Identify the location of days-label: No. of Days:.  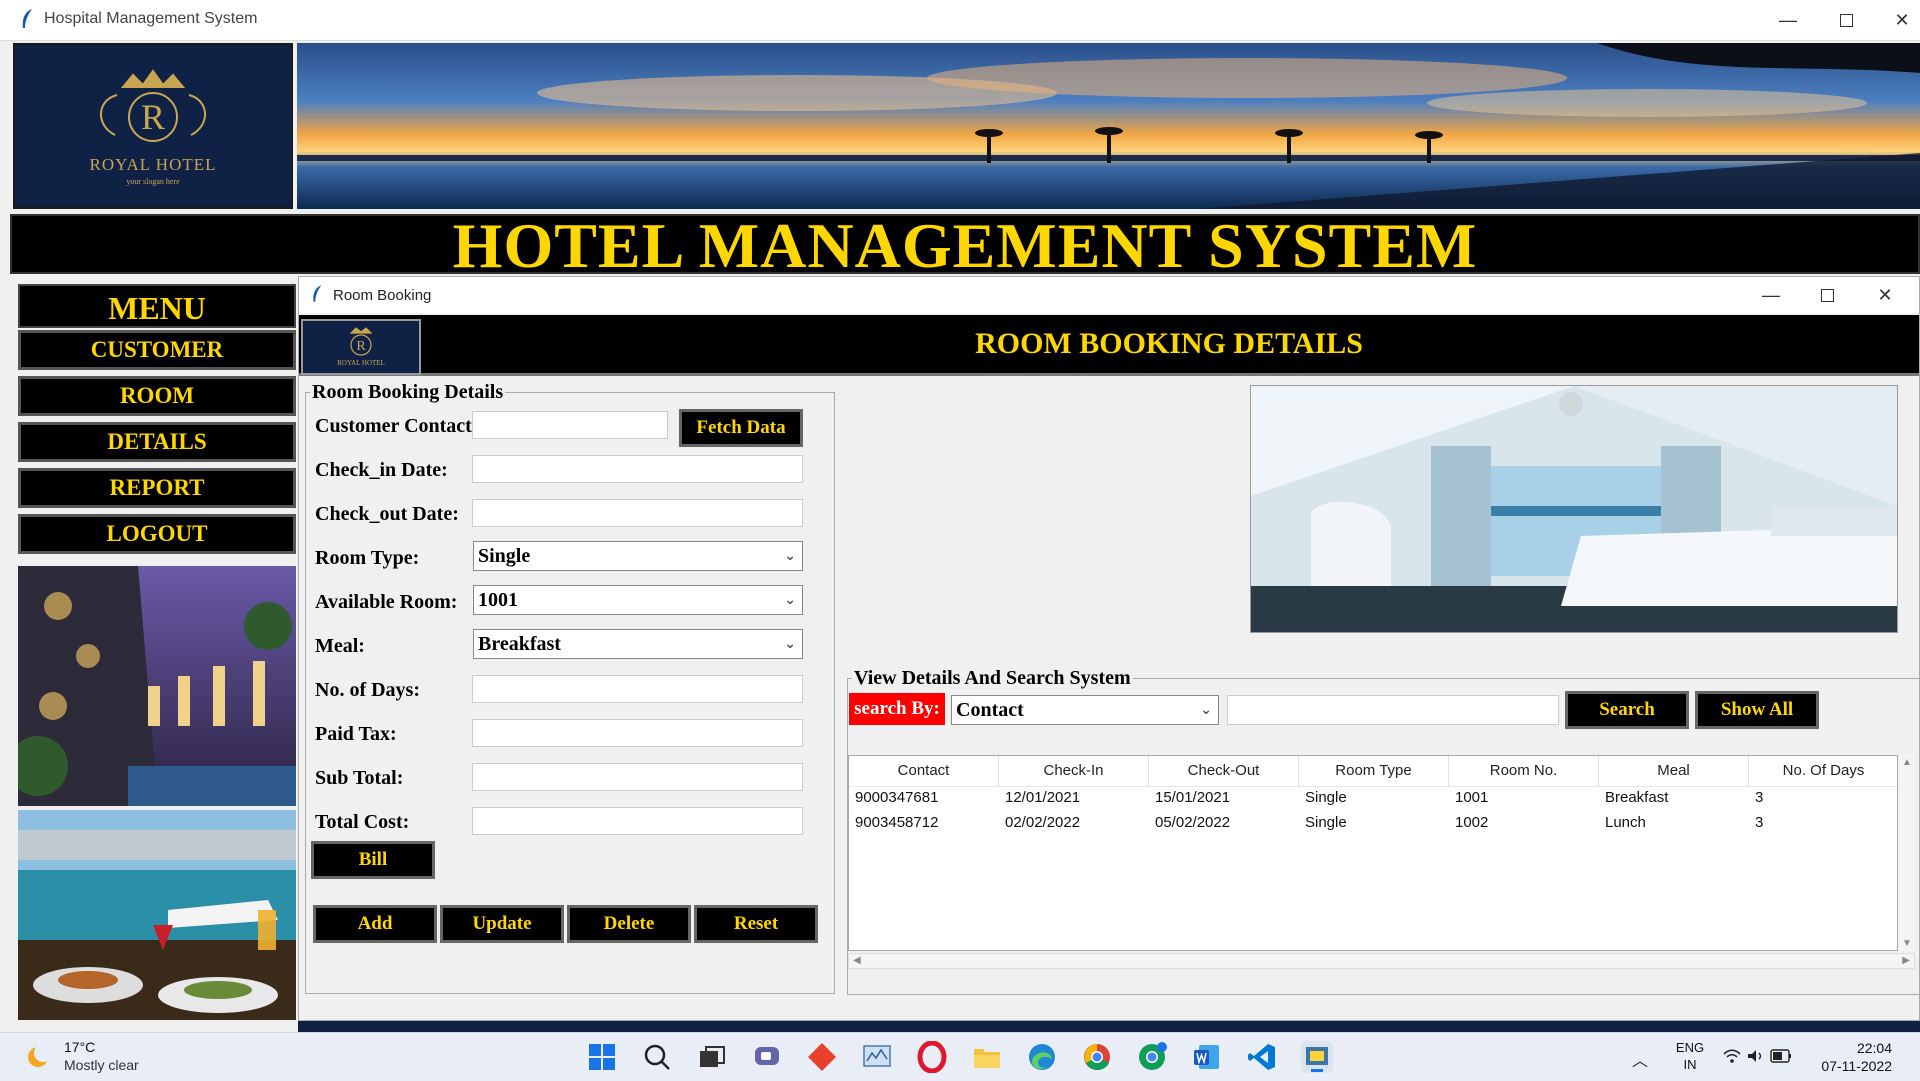
(367, 690).